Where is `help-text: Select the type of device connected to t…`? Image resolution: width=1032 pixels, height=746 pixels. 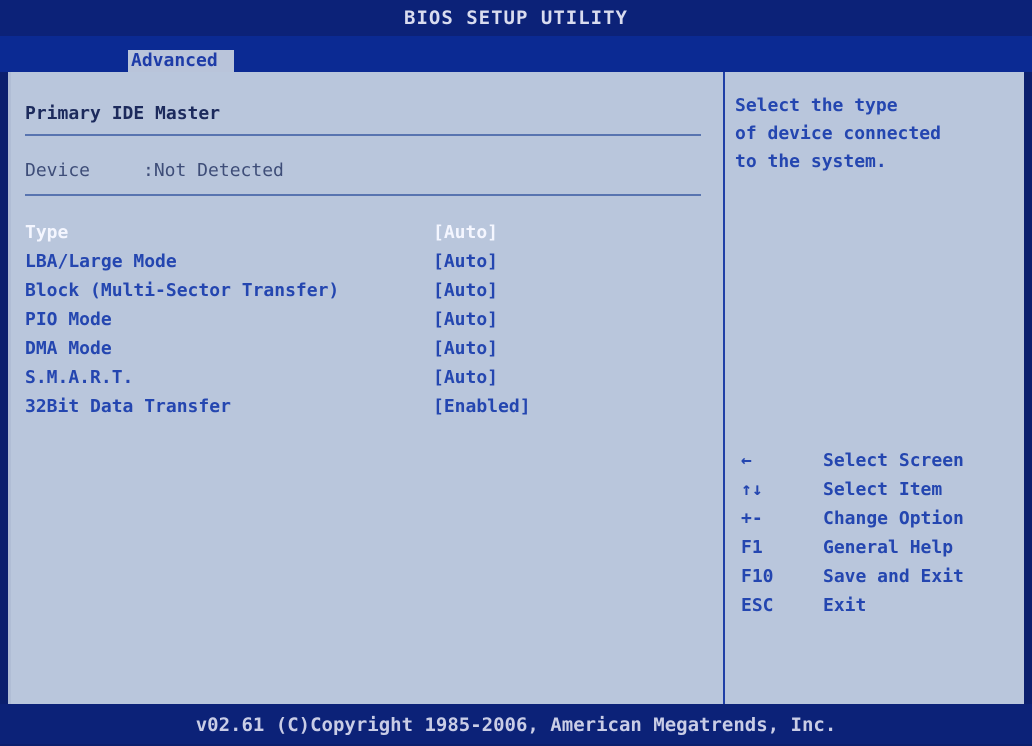
help-text: Select the type of device connected to t… is located at coordinates (875, 134).